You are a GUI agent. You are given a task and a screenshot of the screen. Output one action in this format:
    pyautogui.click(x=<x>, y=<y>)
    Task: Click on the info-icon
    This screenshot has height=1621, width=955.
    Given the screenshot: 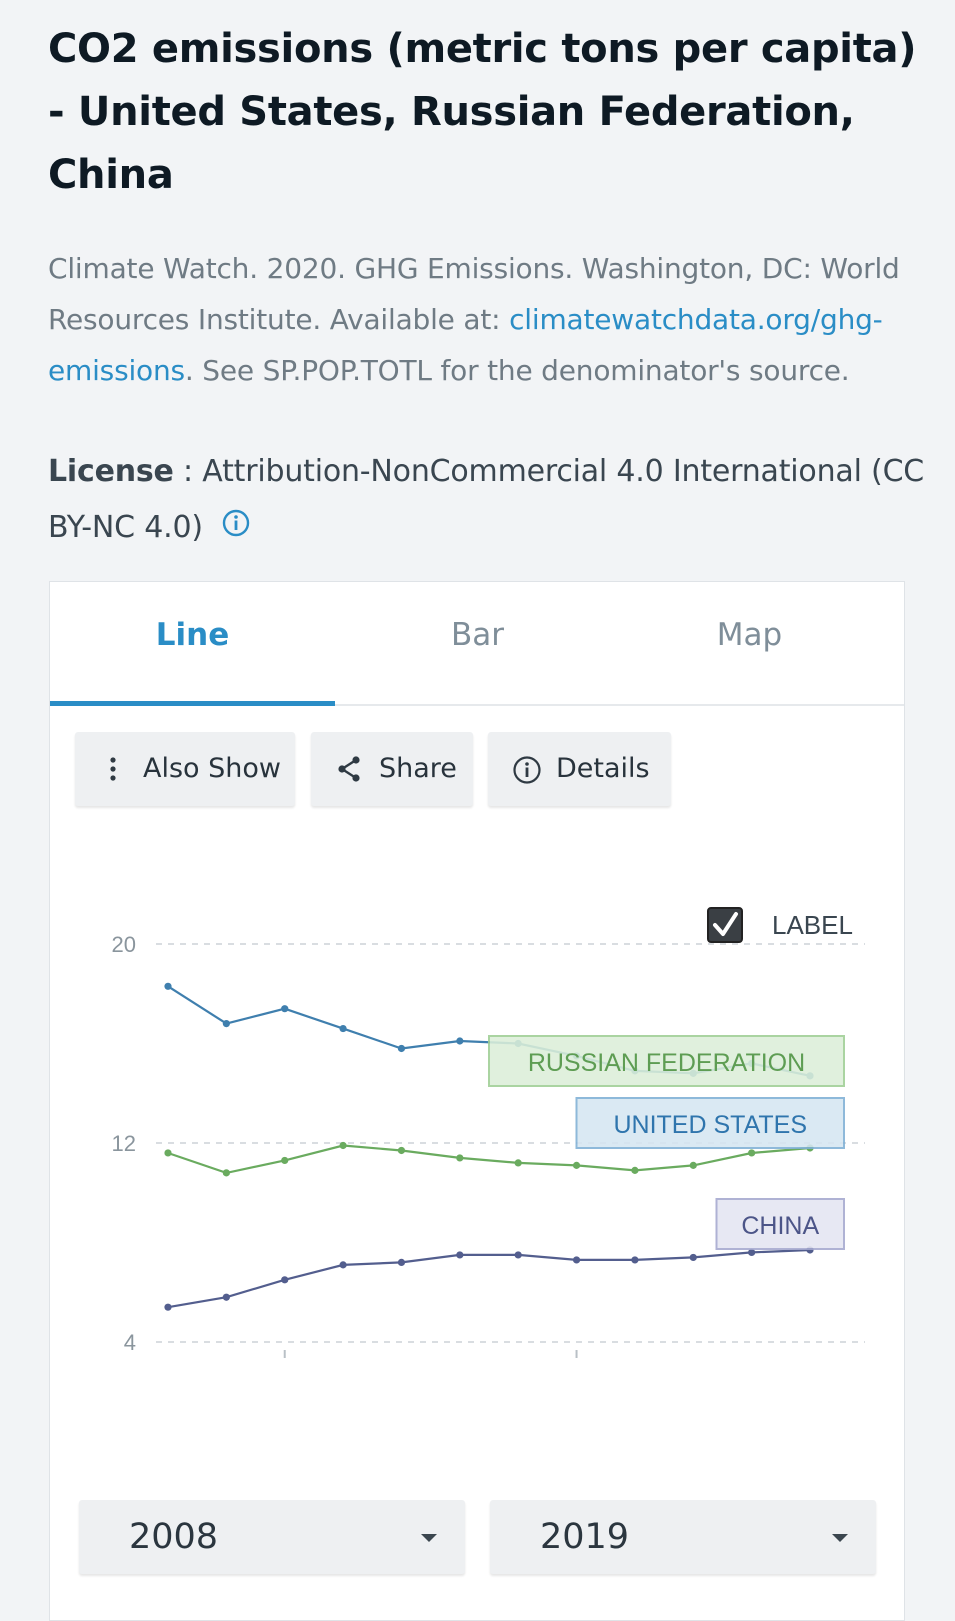 What is the action you would take?
    pyautogui.click(x=236, y=529)
    